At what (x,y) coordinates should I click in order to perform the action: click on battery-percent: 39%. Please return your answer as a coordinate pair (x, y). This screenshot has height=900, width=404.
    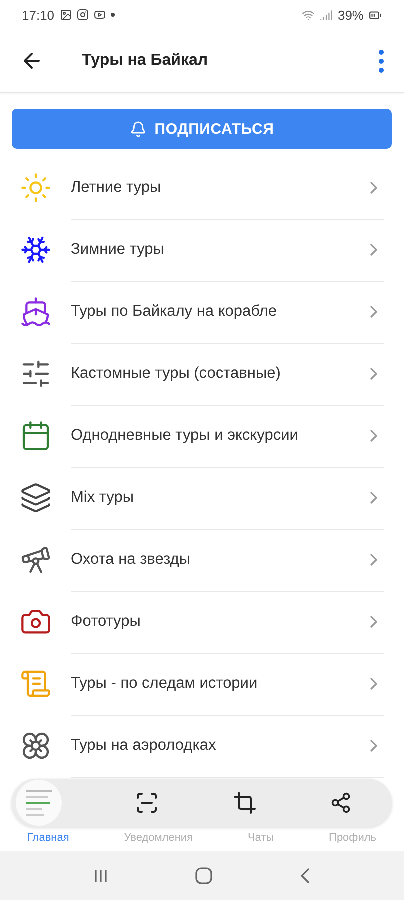
    Looking at the image, I should click on (351, 15).